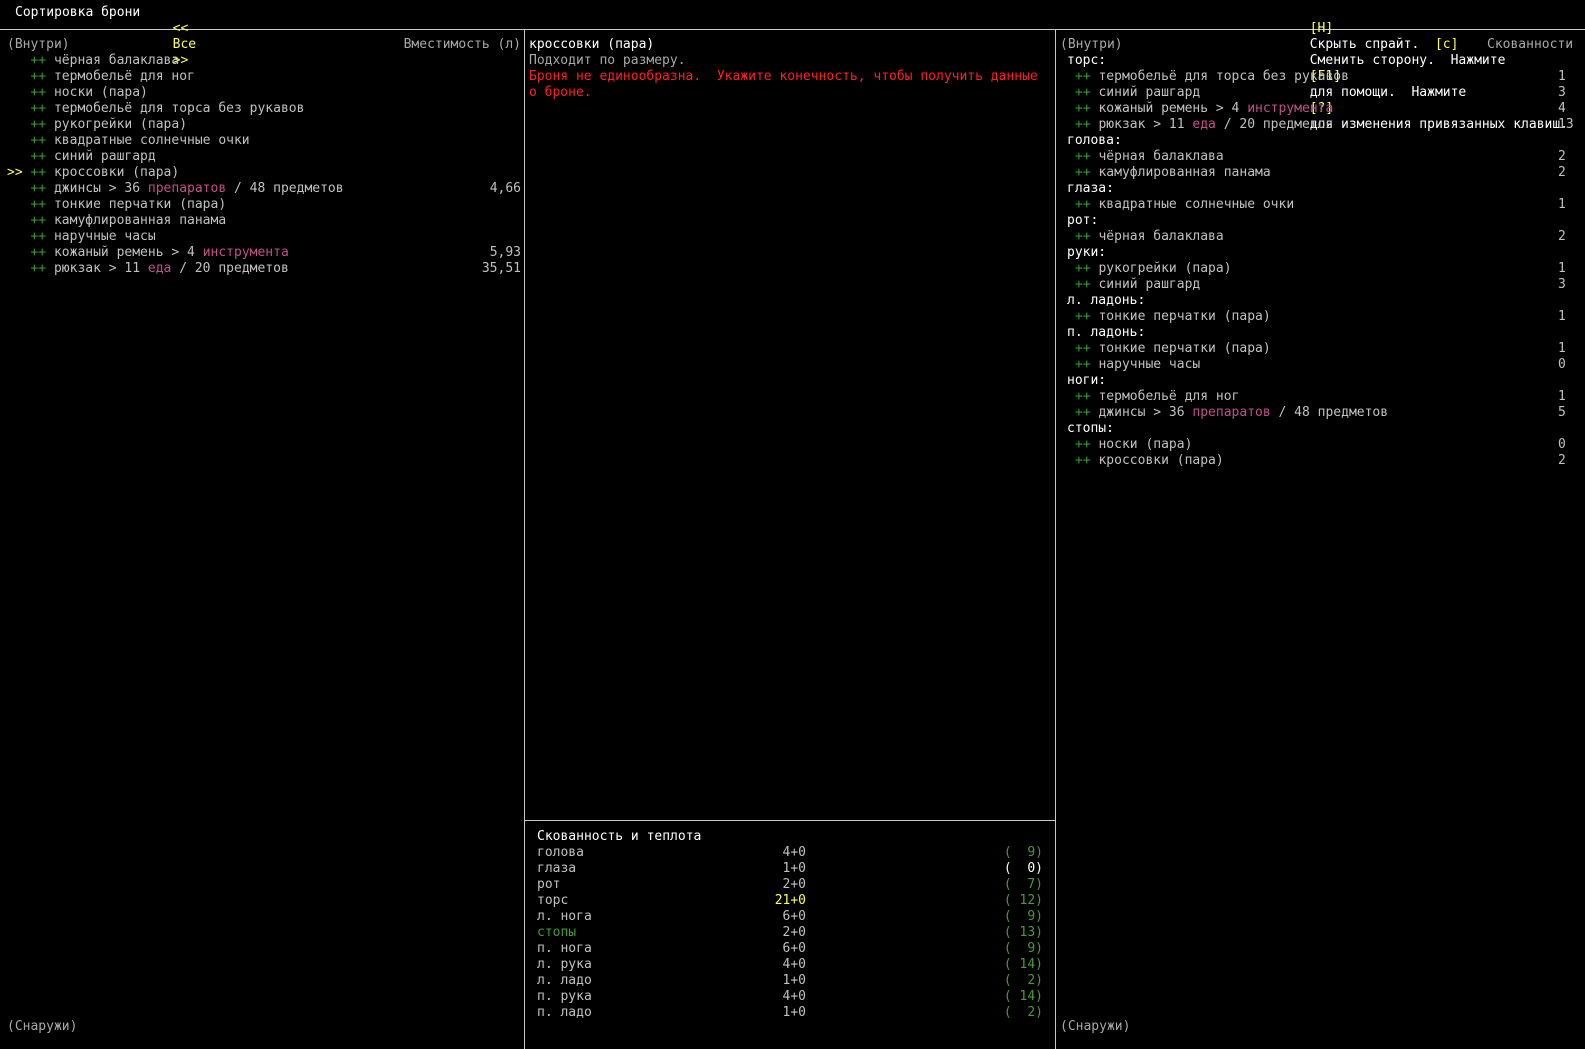 The image size is (1585, 1049). I want to click on stat-bodypart: п. рука, so click(564, 996).